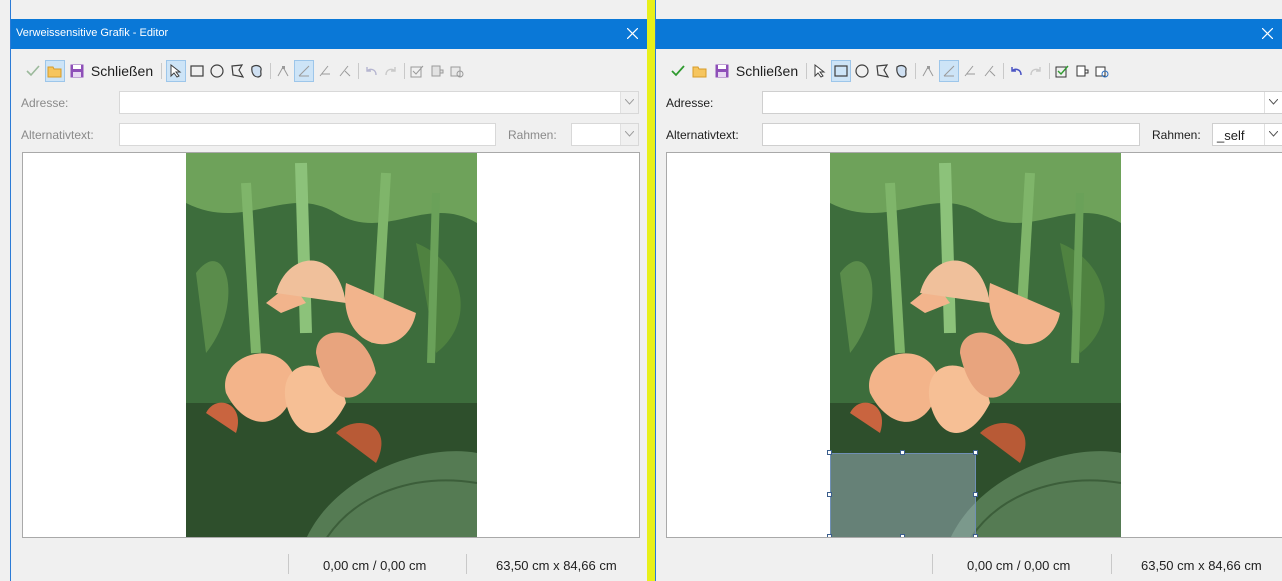  Describe the element at coordinates (1201, 565) in the screenshot. I see `size-readout: 63,50 cm x 84,66 cm` at that location.